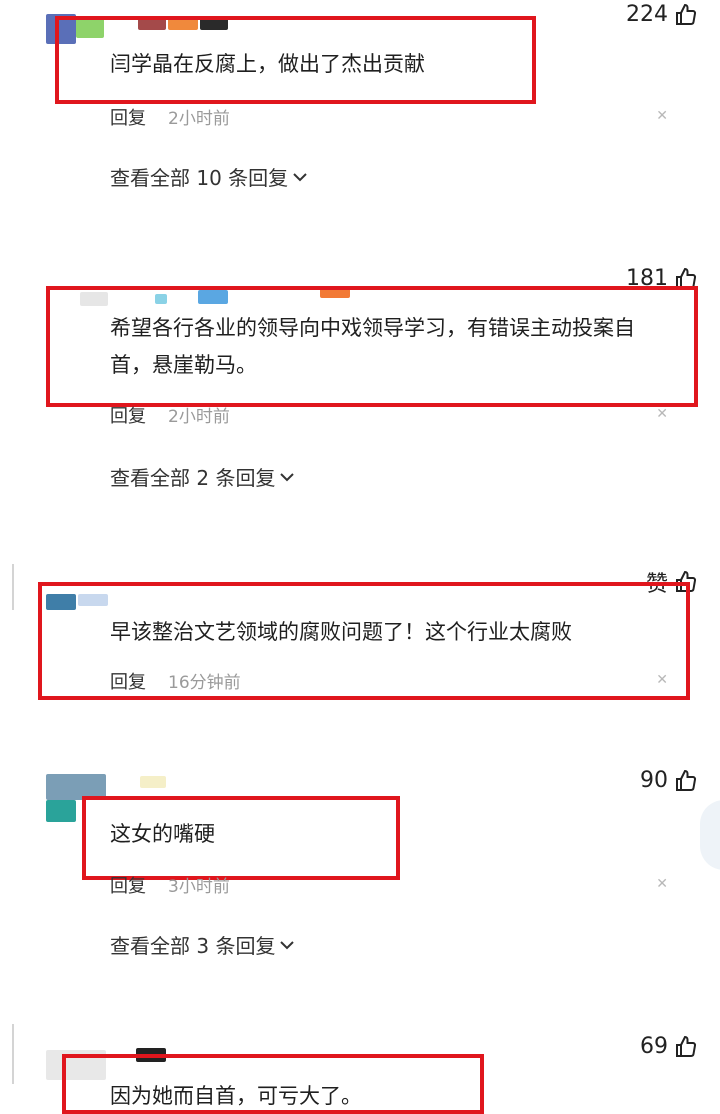 Image resolution: width=720 pixels, height=1114 pixels. I want to click on view-replies-label: 查看全部 3 条回复, so click(193, 946).